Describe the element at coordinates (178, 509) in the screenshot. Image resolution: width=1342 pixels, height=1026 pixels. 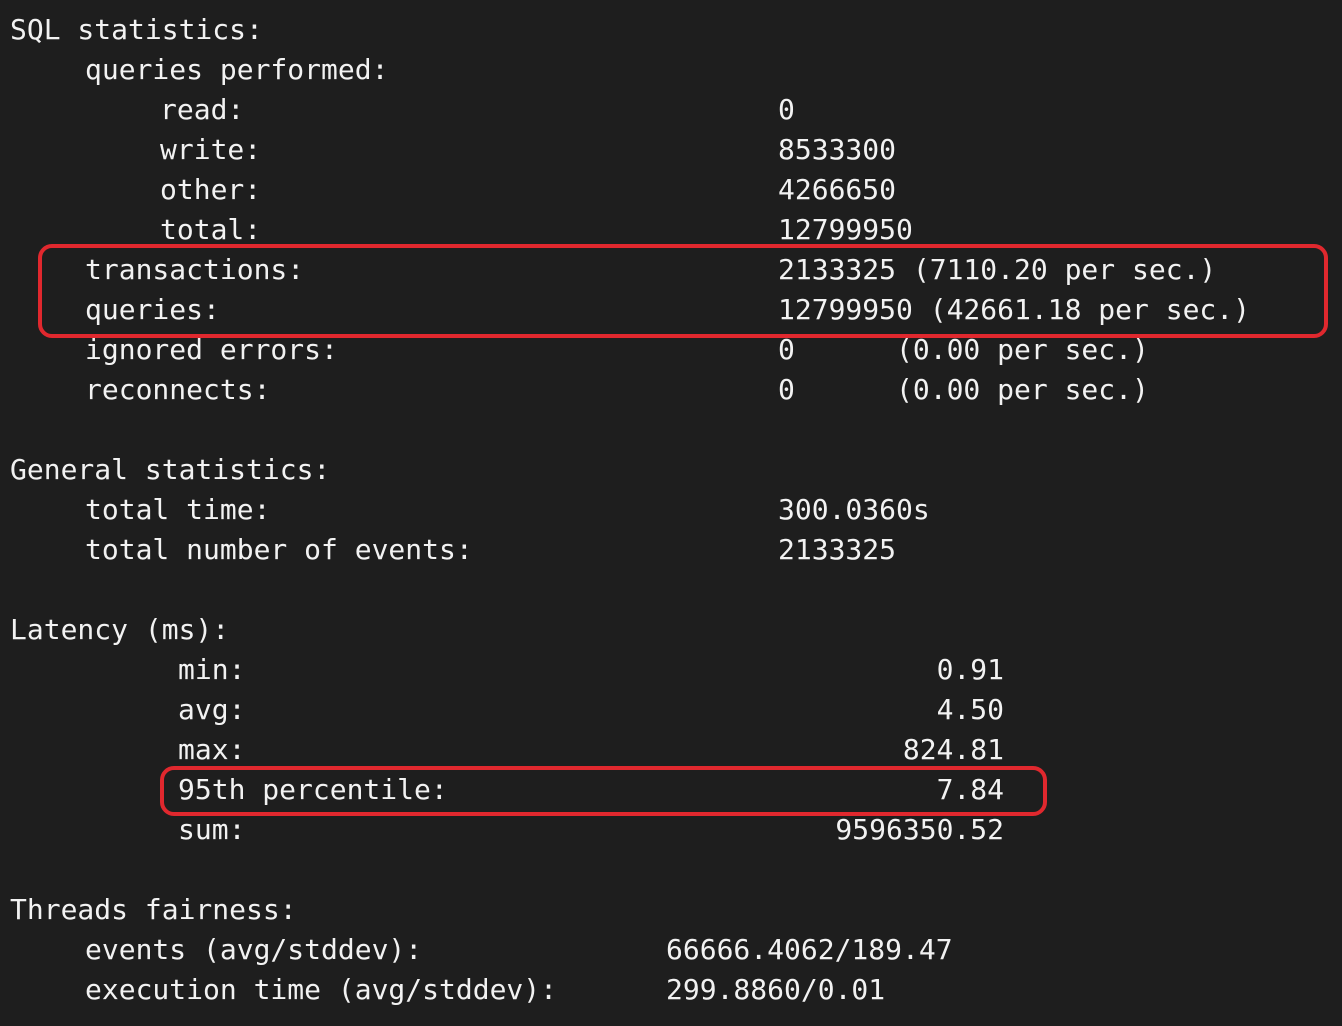
I see `total-time-label: total time:` at that location.